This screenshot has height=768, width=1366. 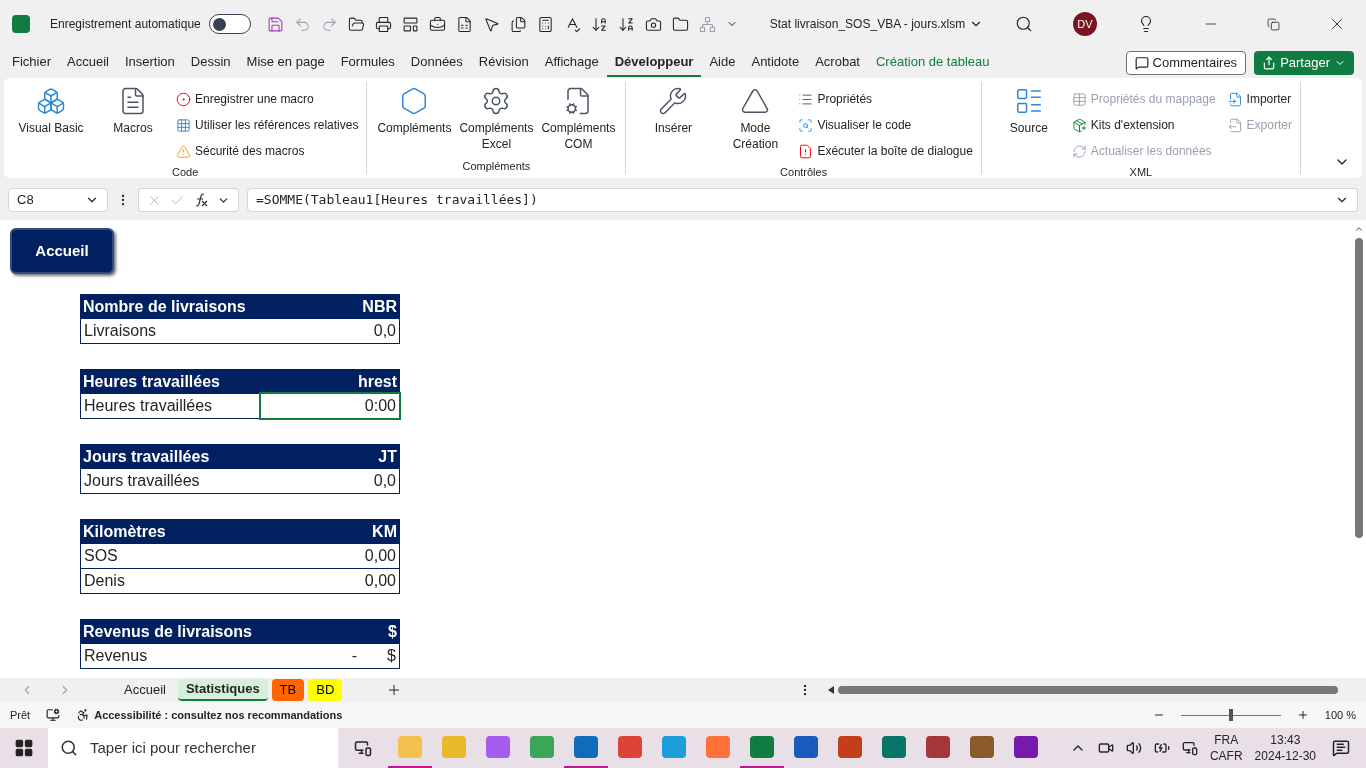 What do you see at coordinates (1235, 125) in the screenshot?
I see `export-icon` at bounding box center [1235, 125].